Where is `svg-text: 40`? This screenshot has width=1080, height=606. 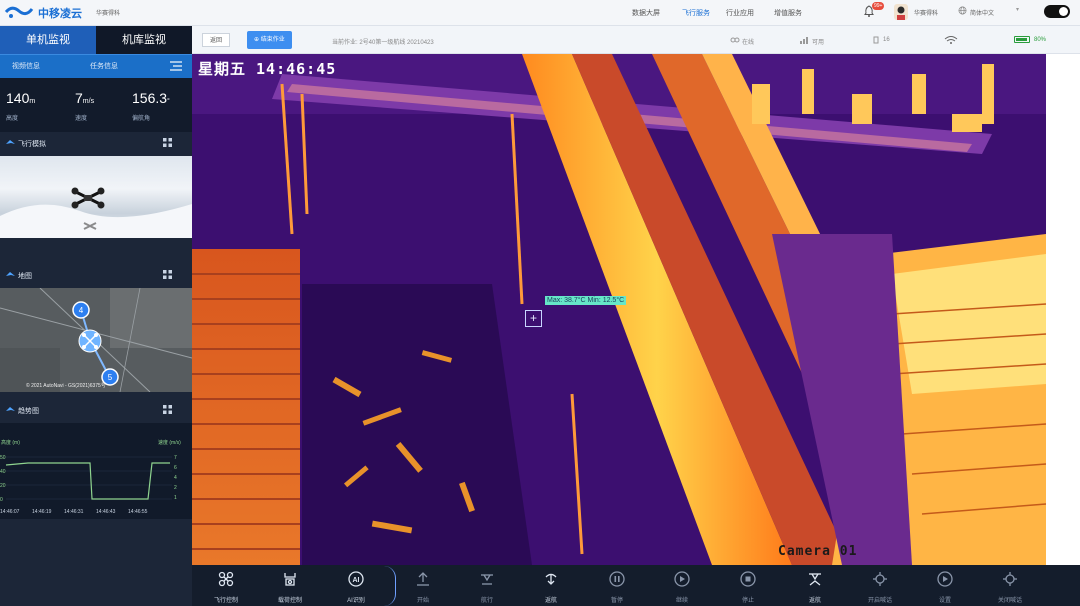 svg-text: 40 is located at coordinates (3, 472).